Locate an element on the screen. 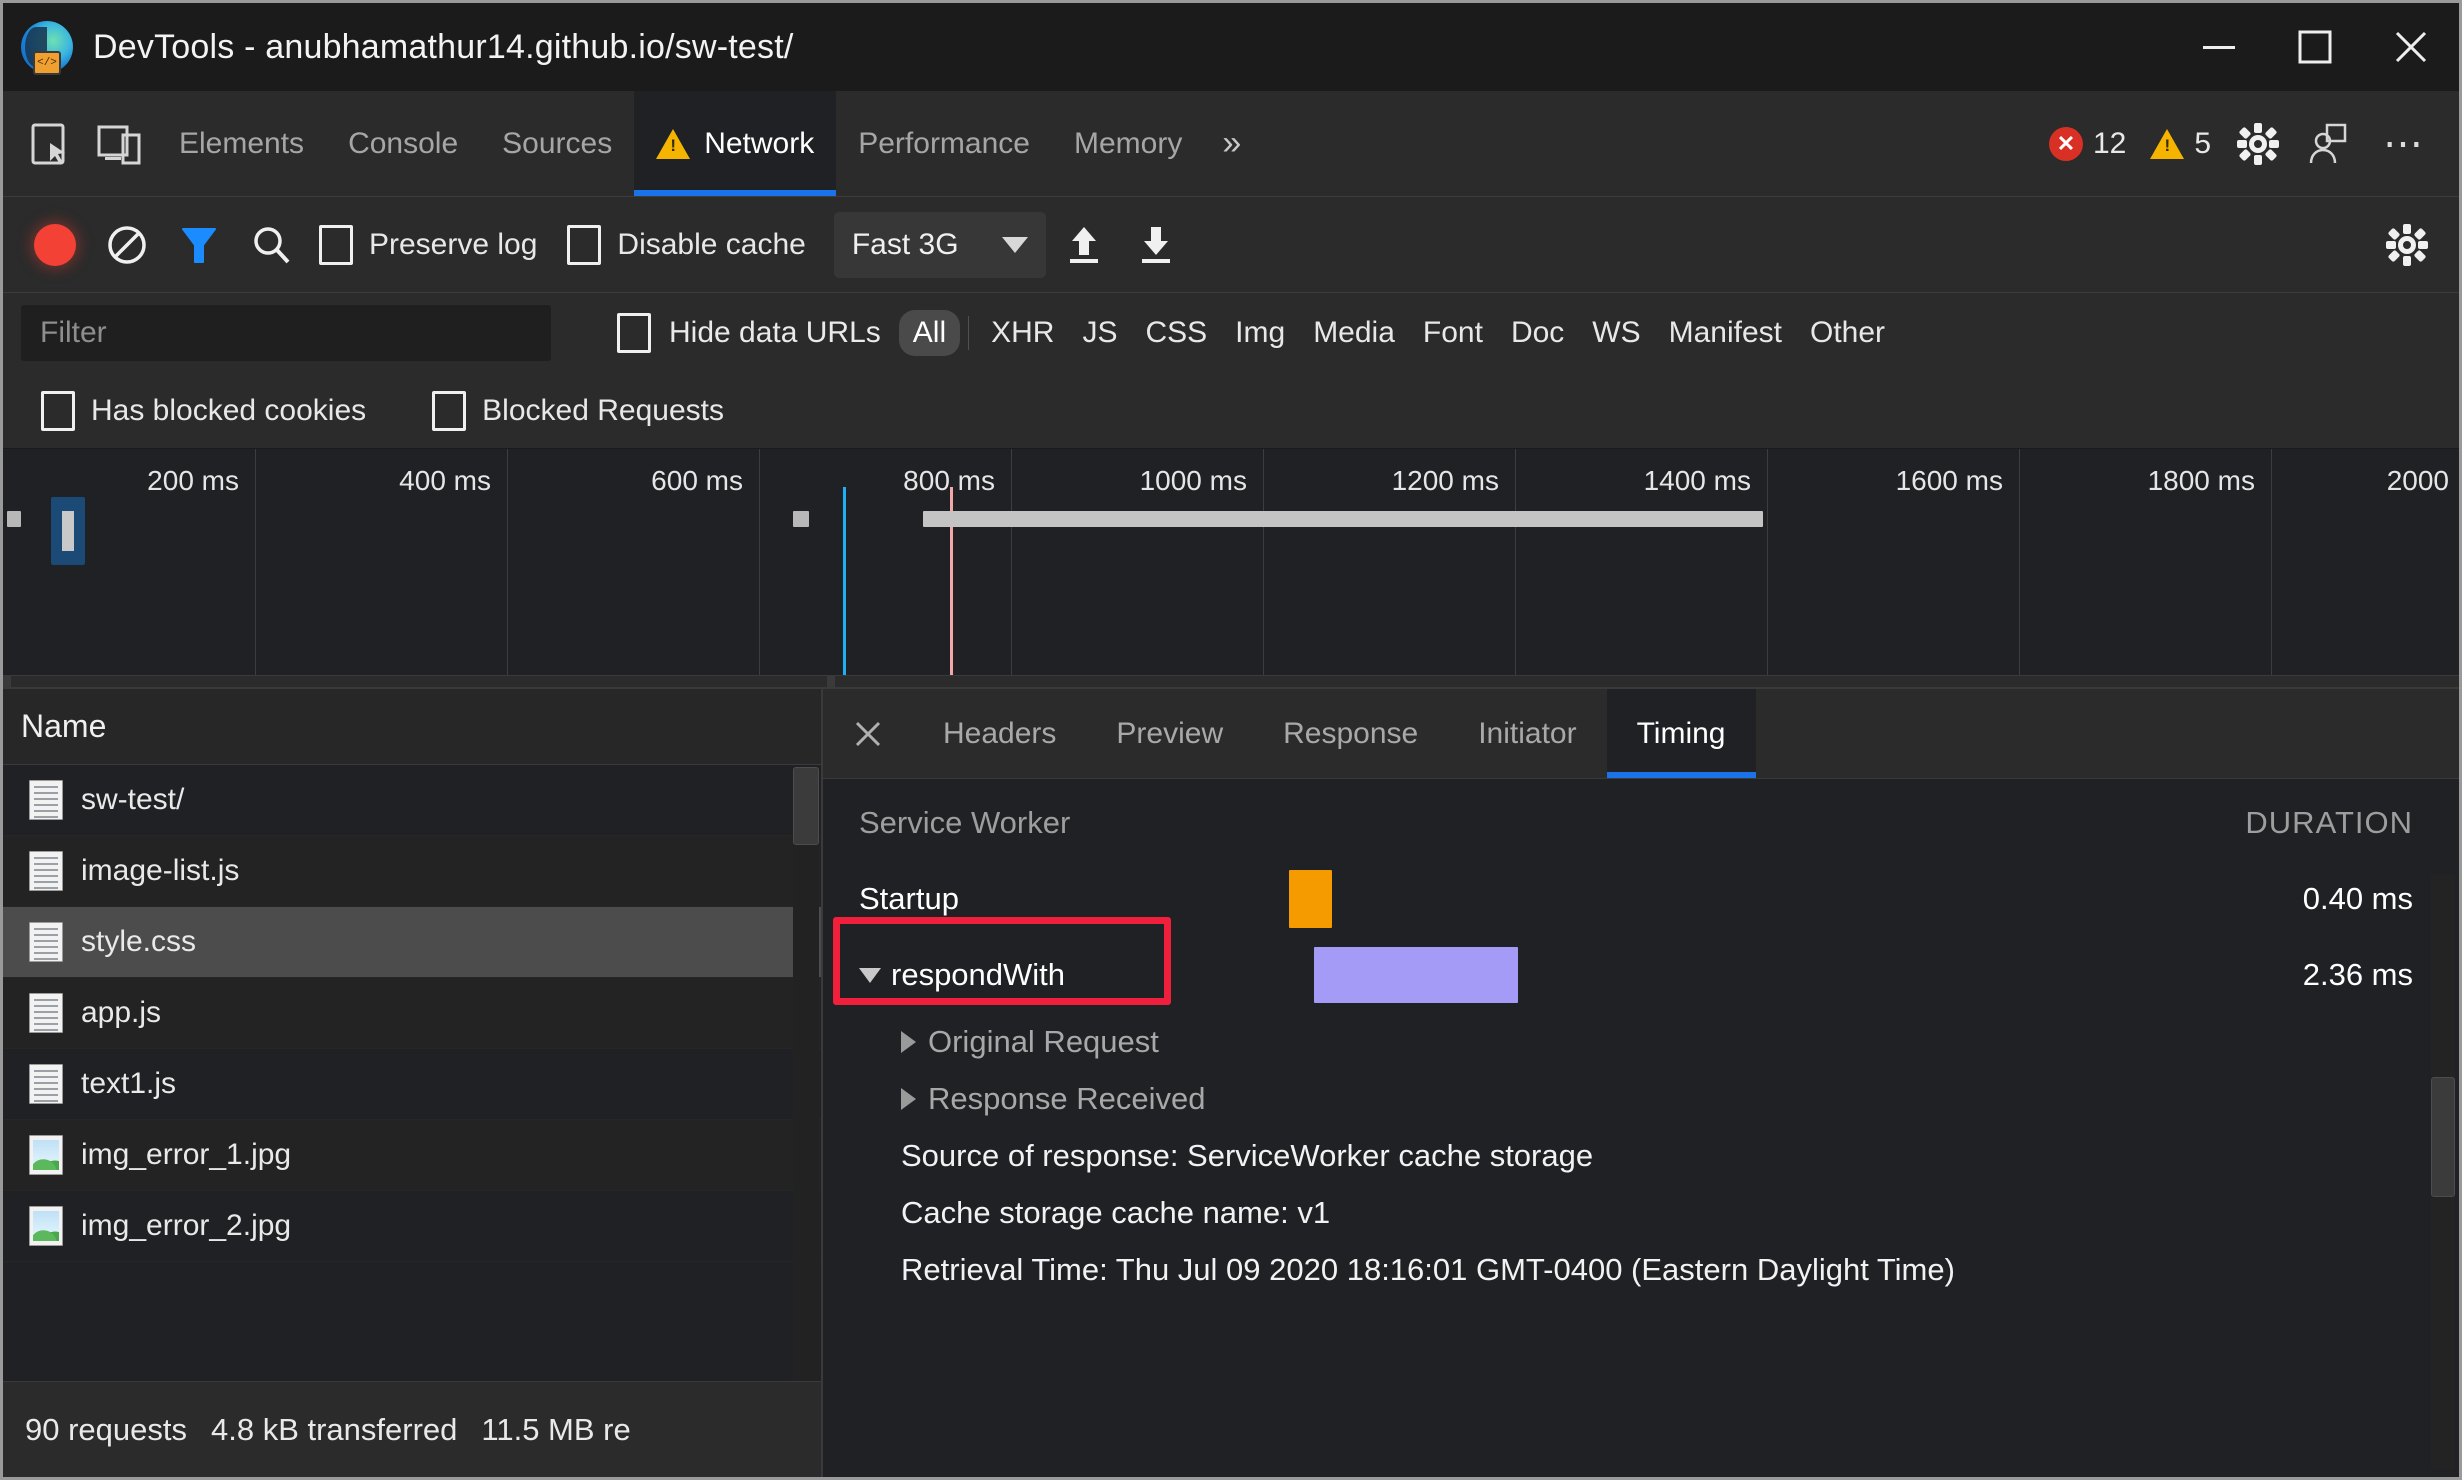 The height and width of the screenshot is (1480, 2462). tab-performance: Performance is located at coordinates (944, 143).